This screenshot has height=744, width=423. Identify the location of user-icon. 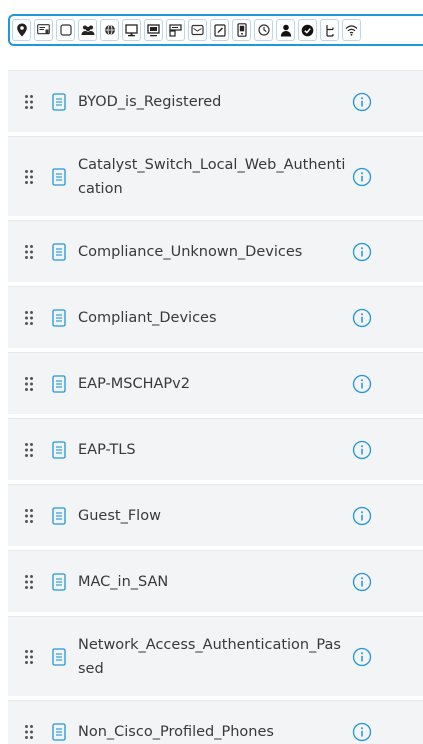
(285, 30).